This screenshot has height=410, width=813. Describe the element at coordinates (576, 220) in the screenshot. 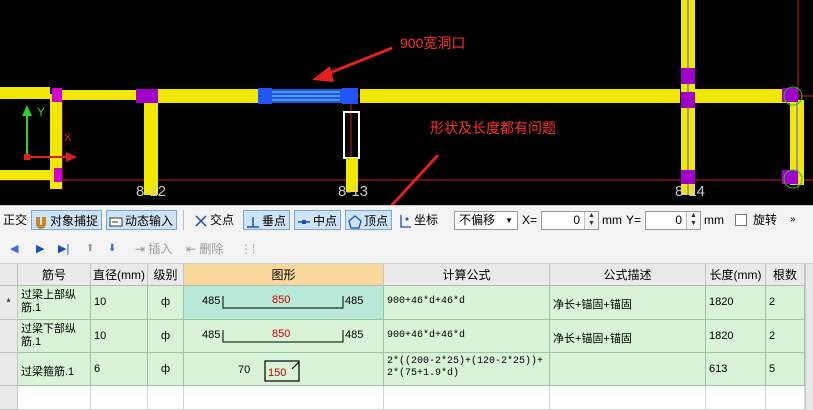

I see `x-coordinate-value: 0` at that location.